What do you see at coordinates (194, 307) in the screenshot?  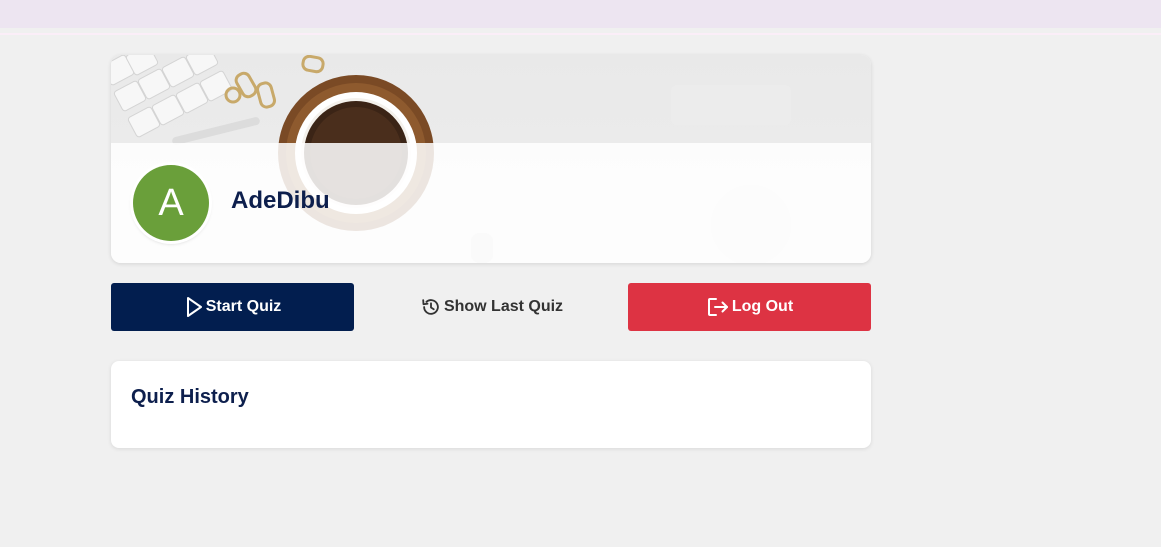 I see `play-icon` at bounding box center [194, 307].